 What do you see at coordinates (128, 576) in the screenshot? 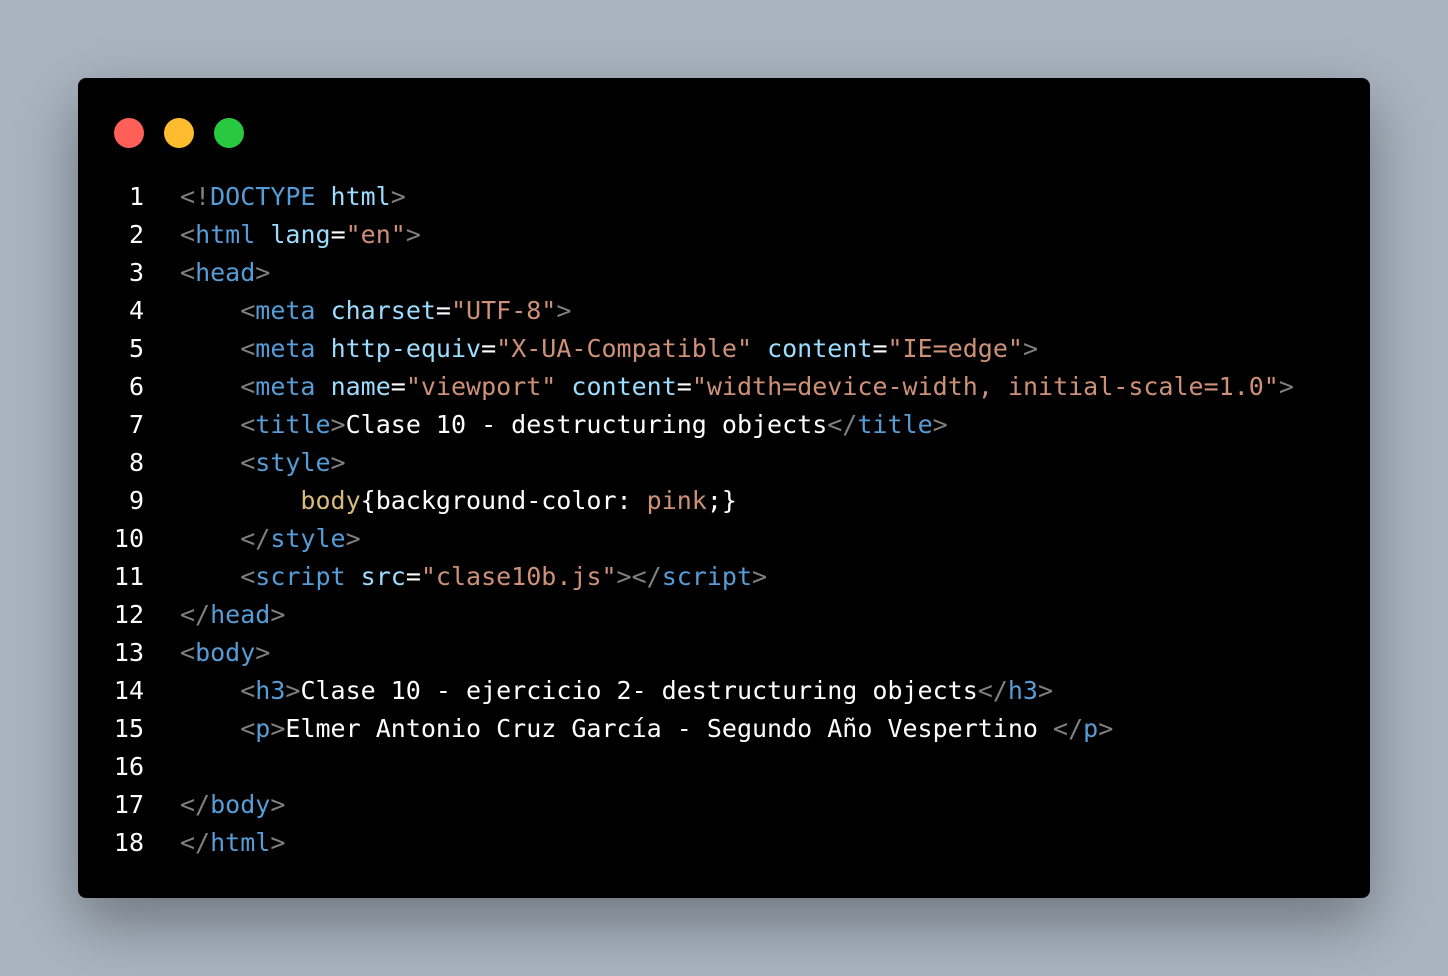
I see `line-number: 11` at bounding box center [128, 576].